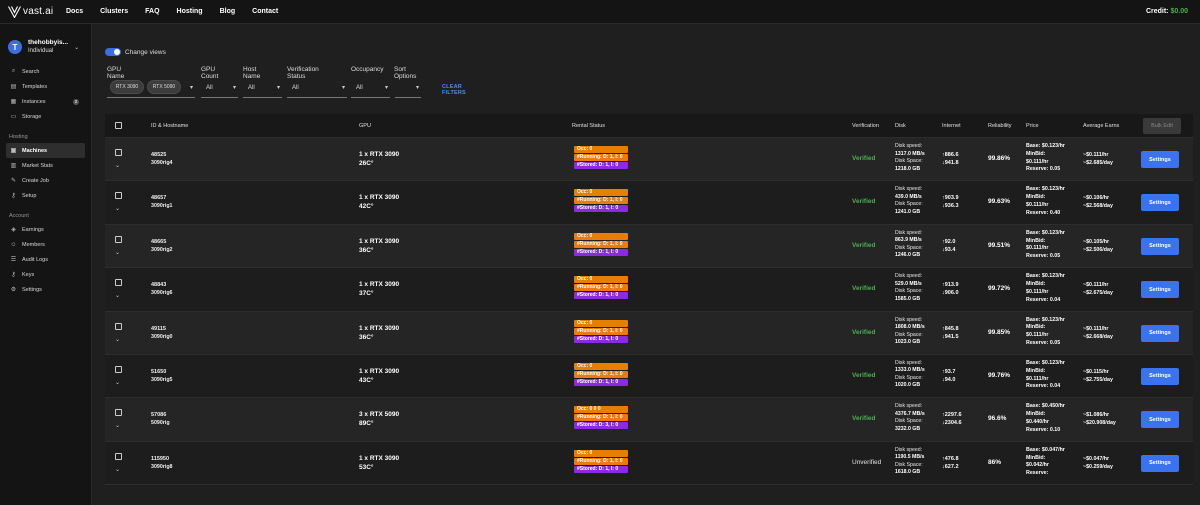  Describe the element at coordinates (370, 88) in the screenshot. I see `occupancy-select: All ▾` at that location.